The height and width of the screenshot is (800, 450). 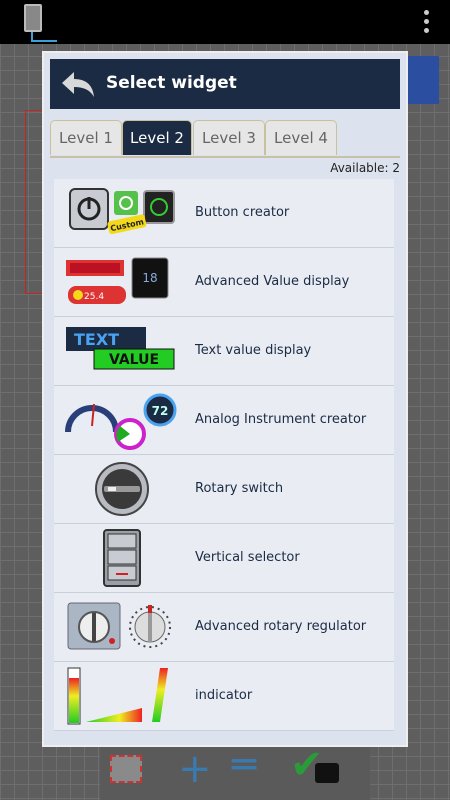 I want to click on widget-label: Advanced Value display, so click(x=272, y=281).